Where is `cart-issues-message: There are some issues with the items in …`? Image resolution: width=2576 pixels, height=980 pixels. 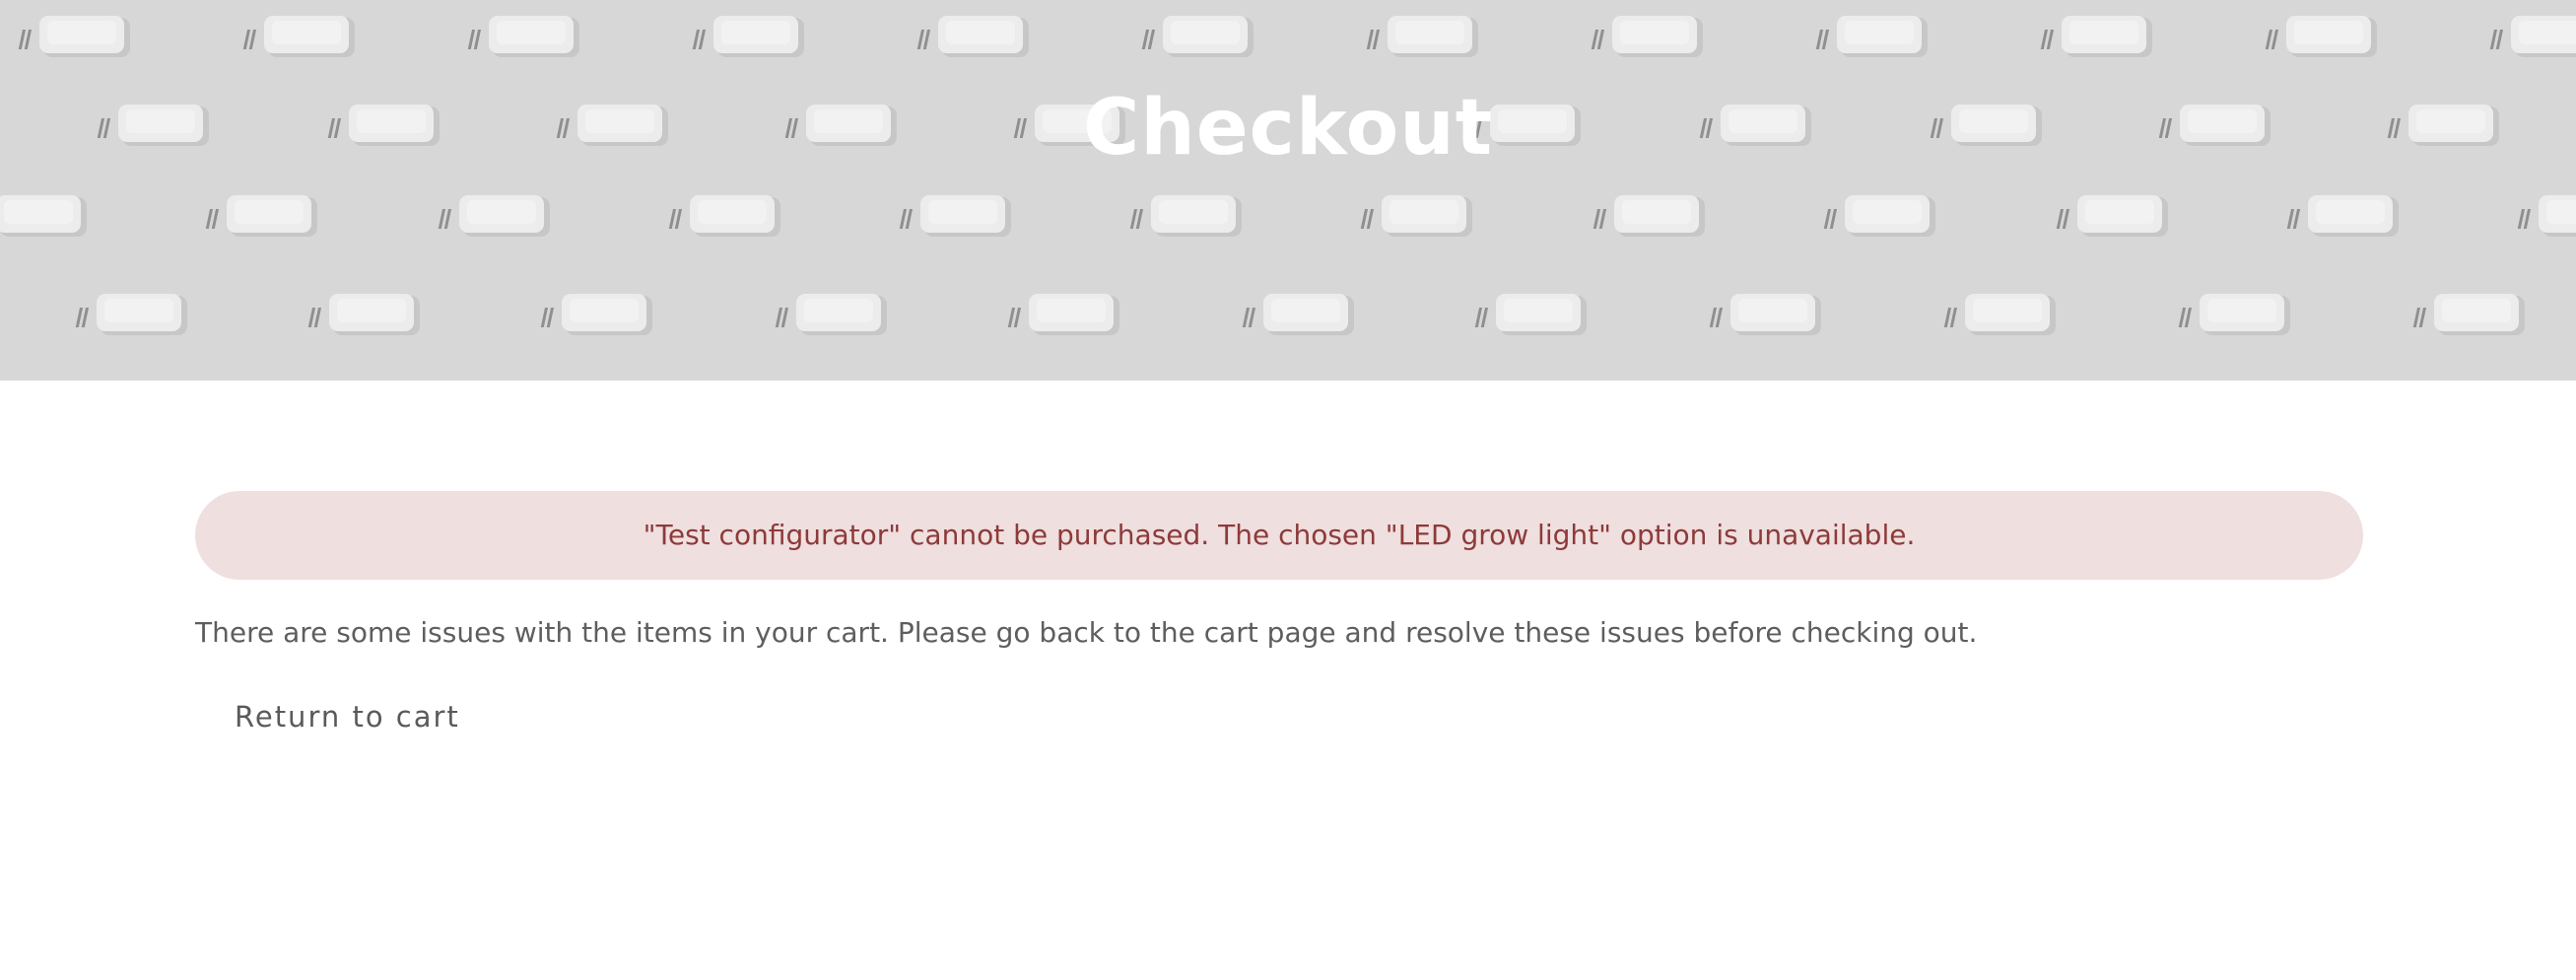 cart-issues-message: There are some issues with the items in … is located at coordinates (1086, 632).